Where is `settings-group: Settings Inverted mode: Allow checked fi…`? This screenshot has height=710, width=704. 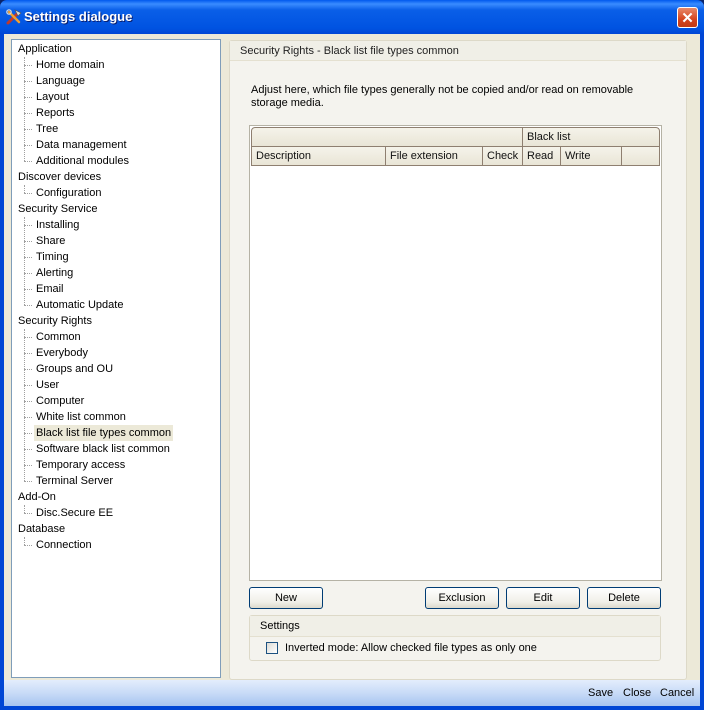 settings-group: Settings Inverted mode: Allow checked fi… is located at coordinates (455, 638).